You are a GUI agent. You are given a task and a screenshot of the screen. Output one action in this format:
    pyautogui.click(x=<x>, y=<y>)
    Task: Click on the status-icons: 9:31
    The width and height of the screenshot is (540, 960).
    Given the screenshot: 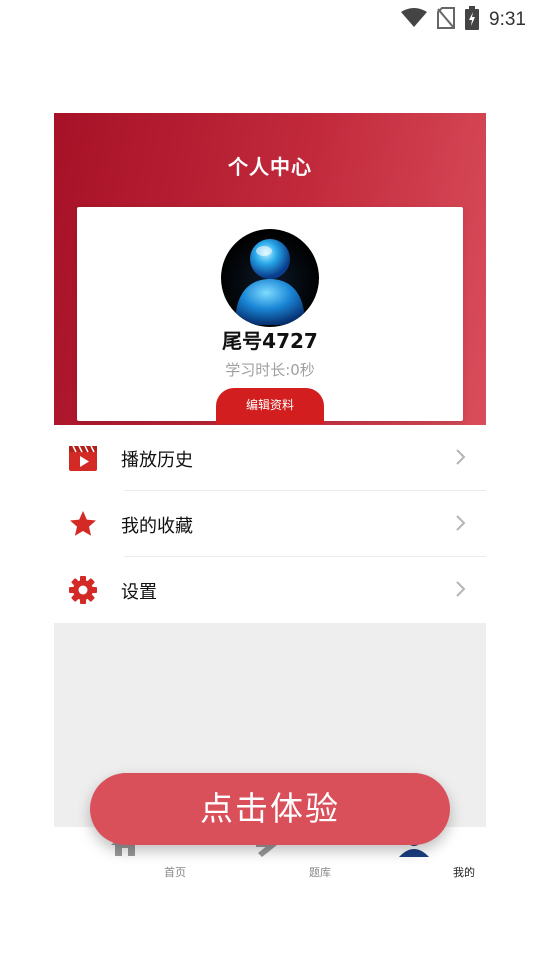 What is the action you would take?
    pyautogui.click(x=463, y=20)
    